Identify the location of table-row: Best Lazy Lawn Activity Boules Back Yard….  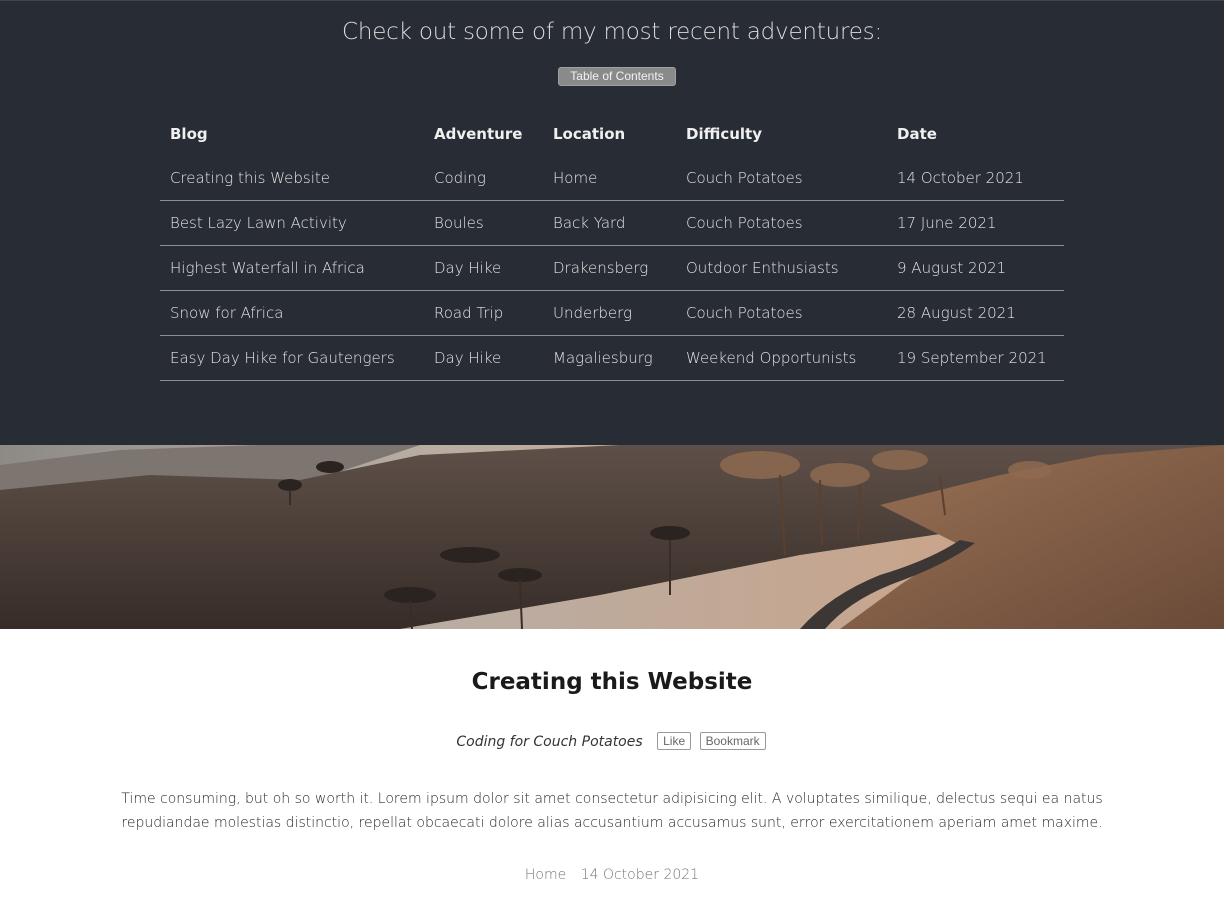
(612, 223).